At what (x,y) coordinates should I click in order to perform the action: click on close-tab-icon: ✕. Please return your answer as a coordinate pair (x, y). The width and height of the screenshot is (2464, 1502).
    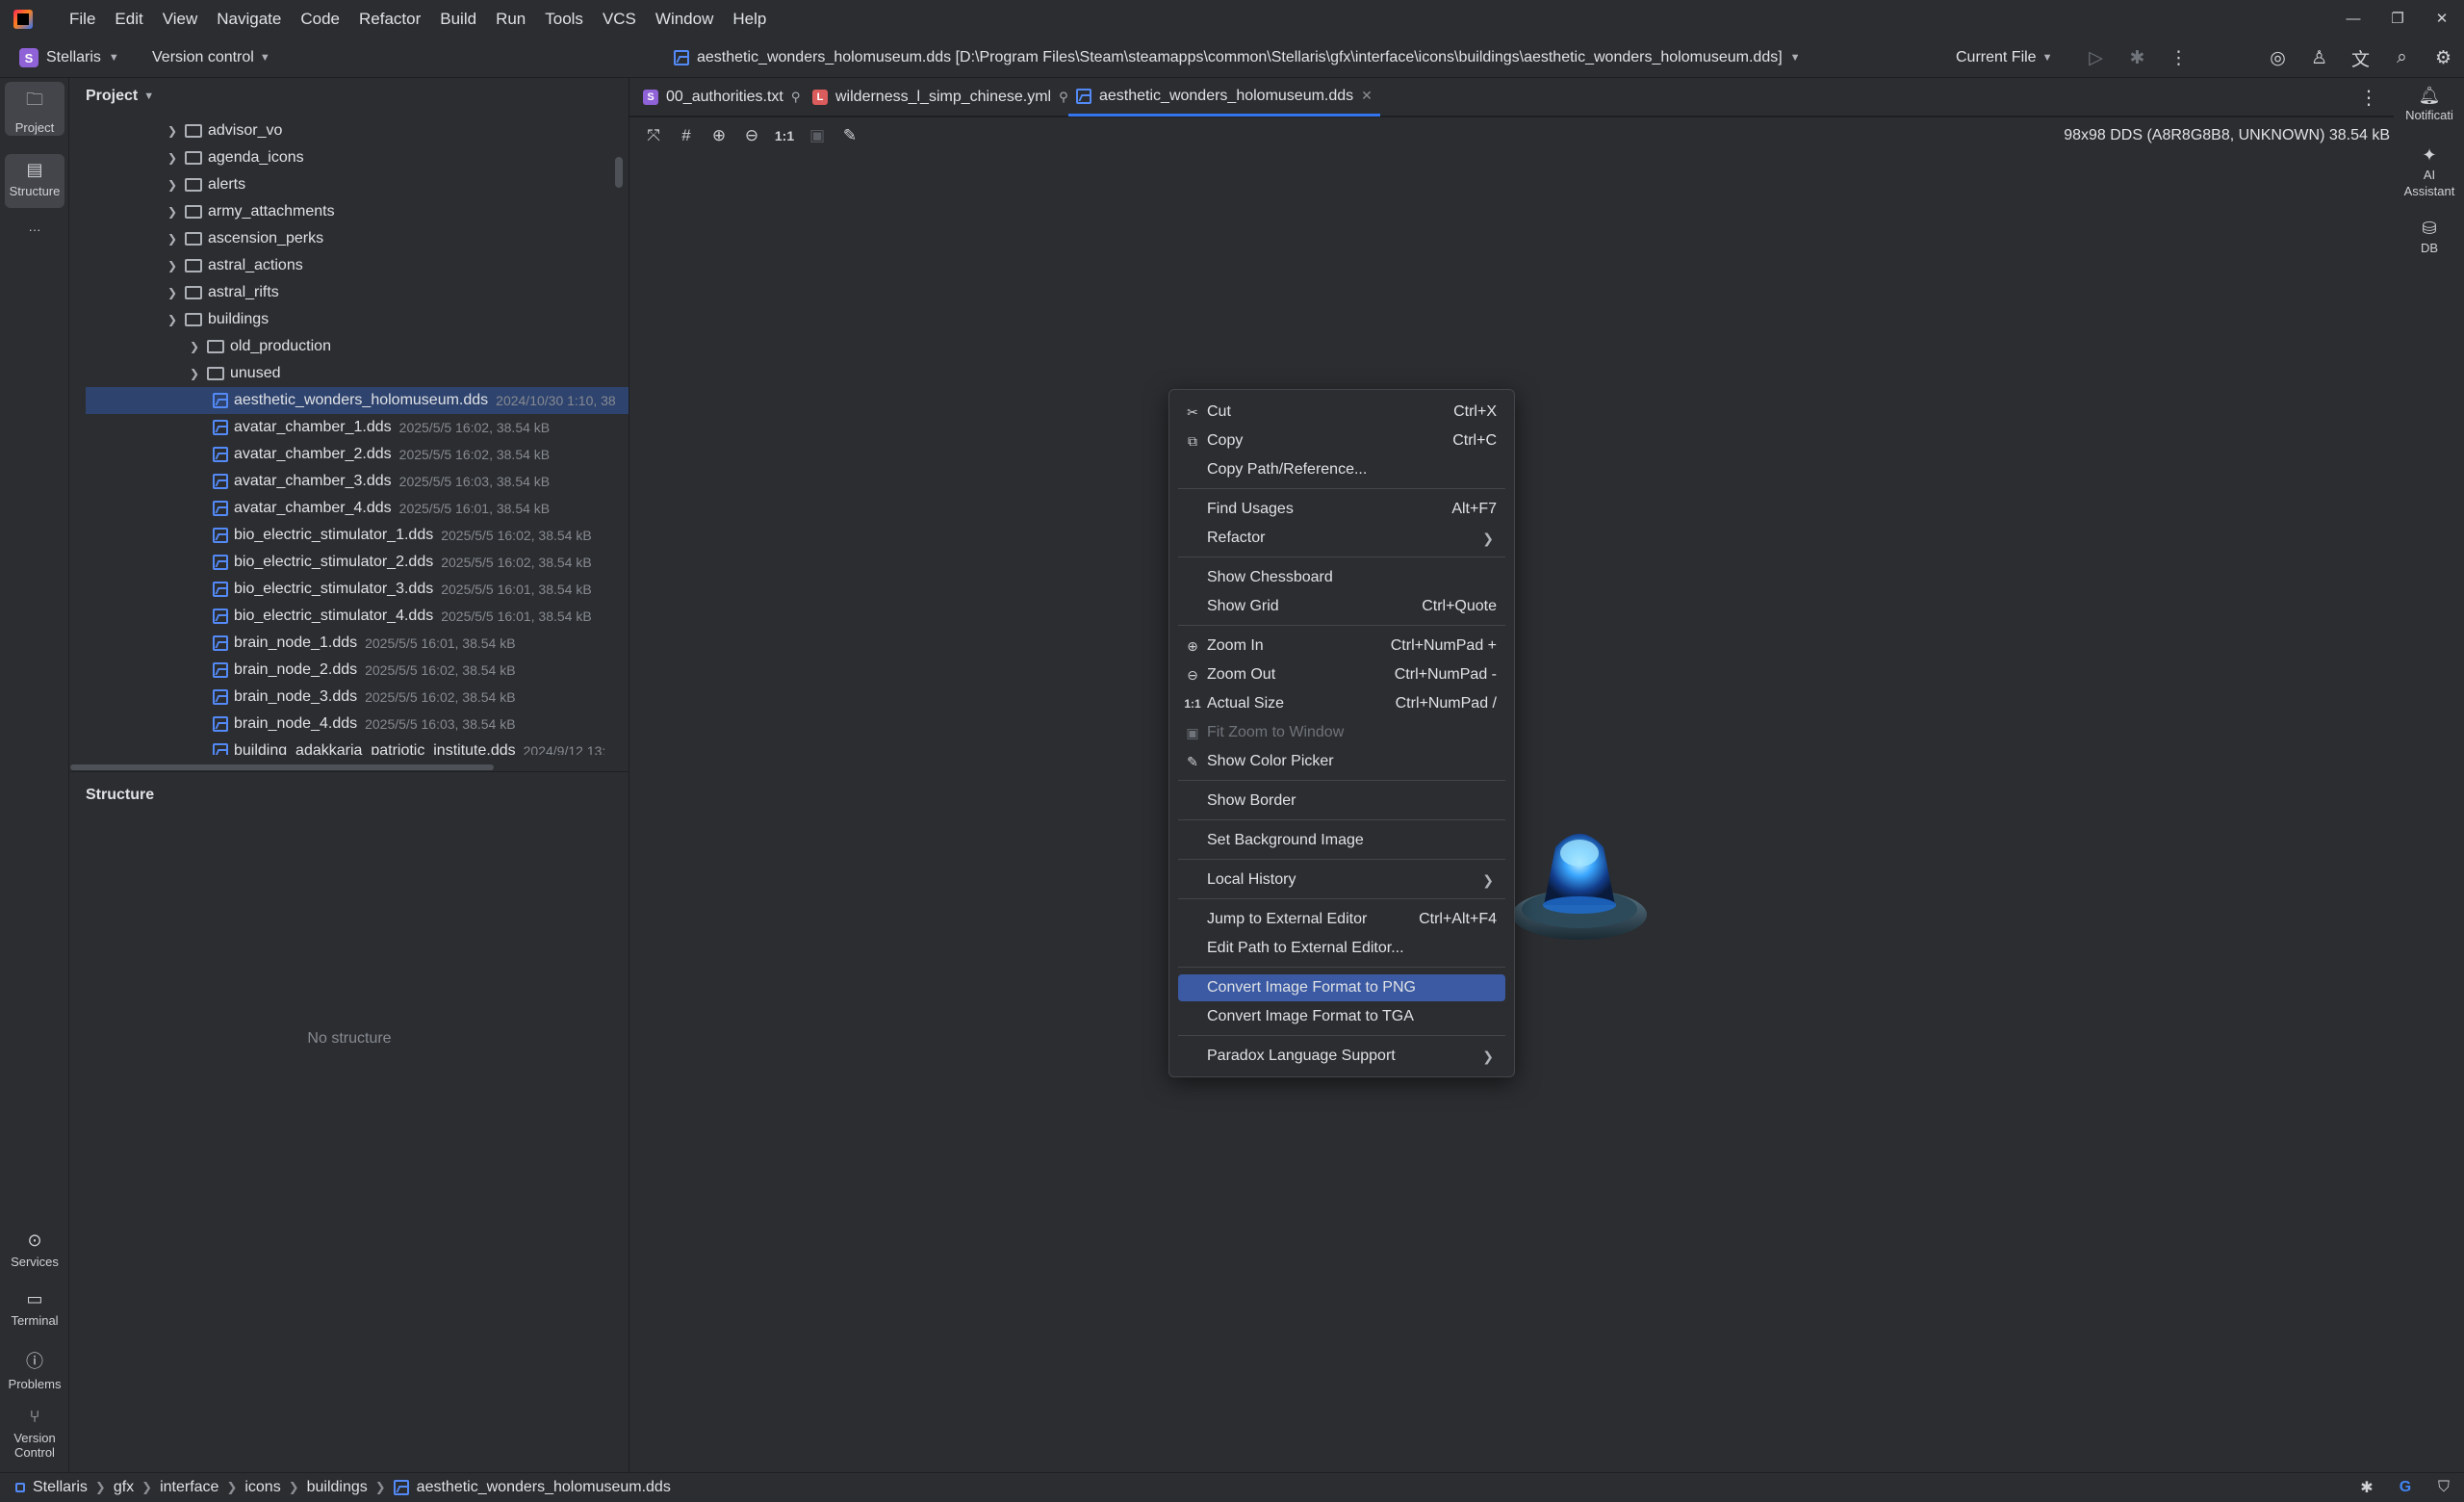
    Looking at the image, I should click on (1367, 96).